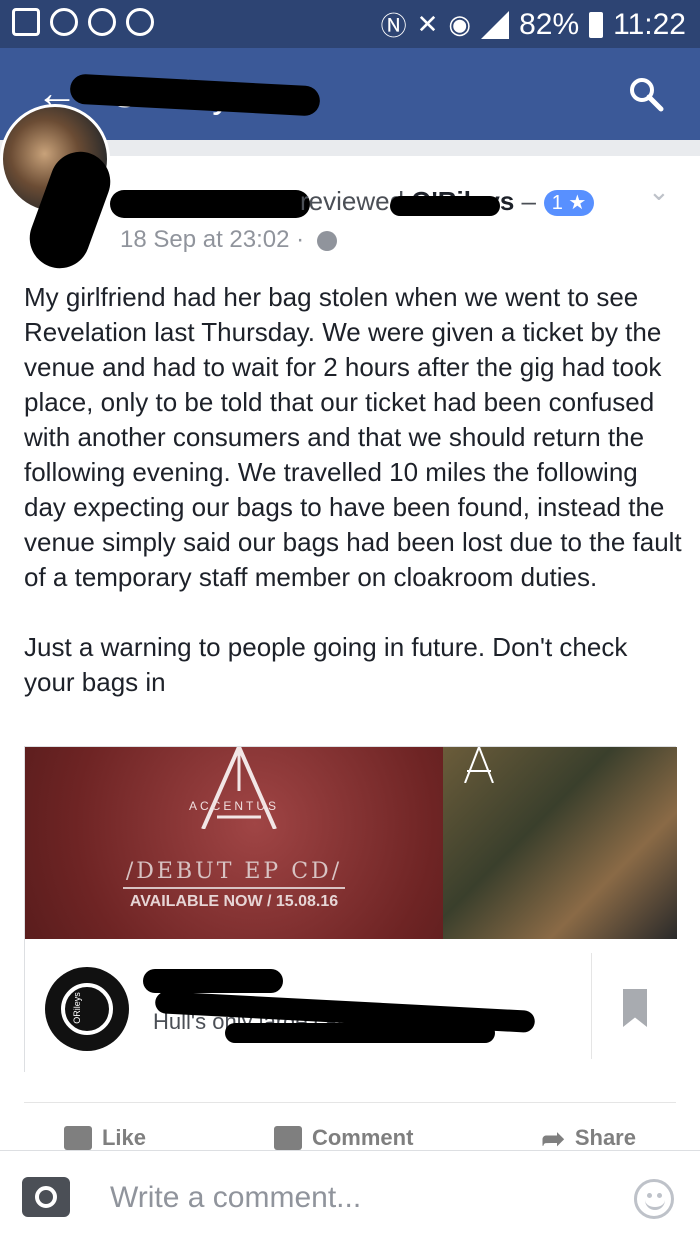  What do you see at coordinates (76, 1008) in the screenshot?
I see `page-avatar-label: ORileys` at bounding box center [76, 1008].